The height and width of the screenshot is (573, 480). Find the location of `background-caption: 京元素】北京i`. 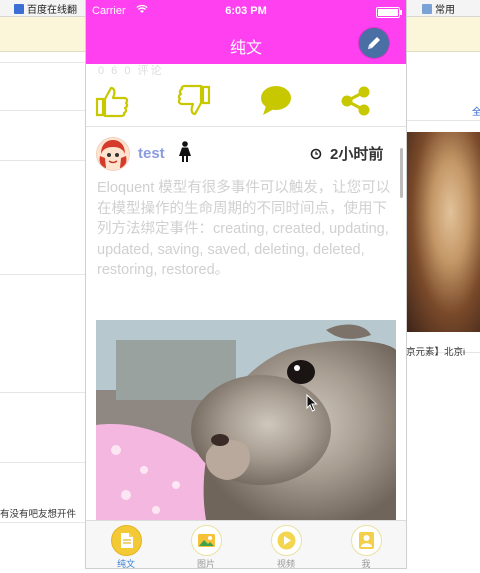

background-caption: 京元素】北京i is located at coordinates (435, 351).